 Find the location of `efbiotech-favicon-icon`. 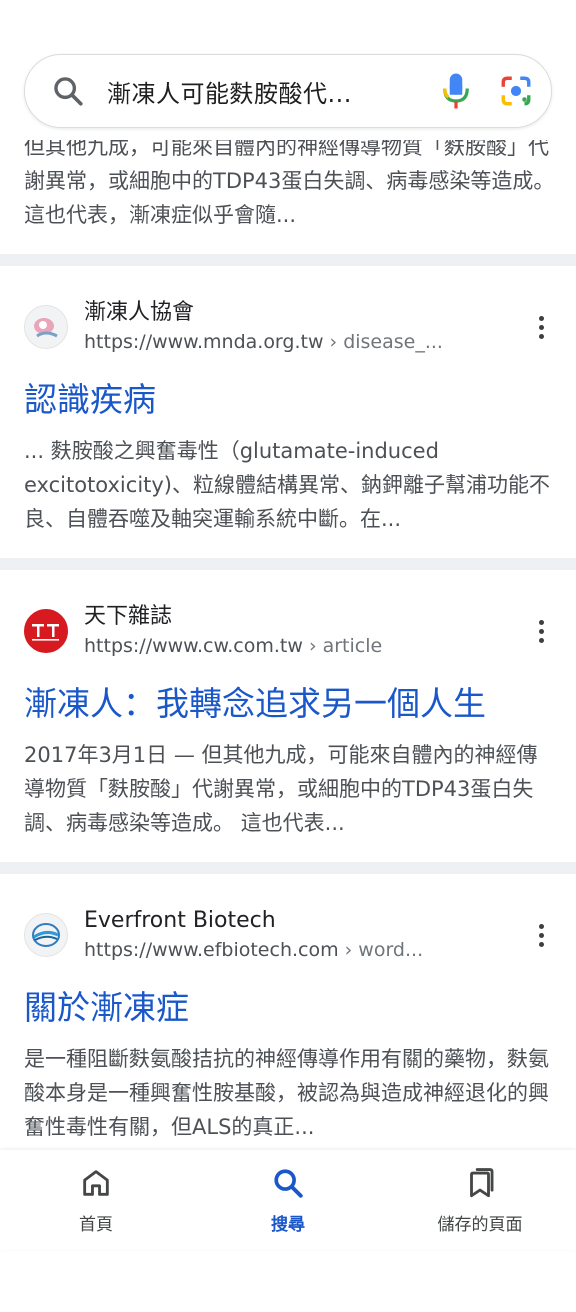

efbiotech-favicon-icon is located at coordinates (46, 935).